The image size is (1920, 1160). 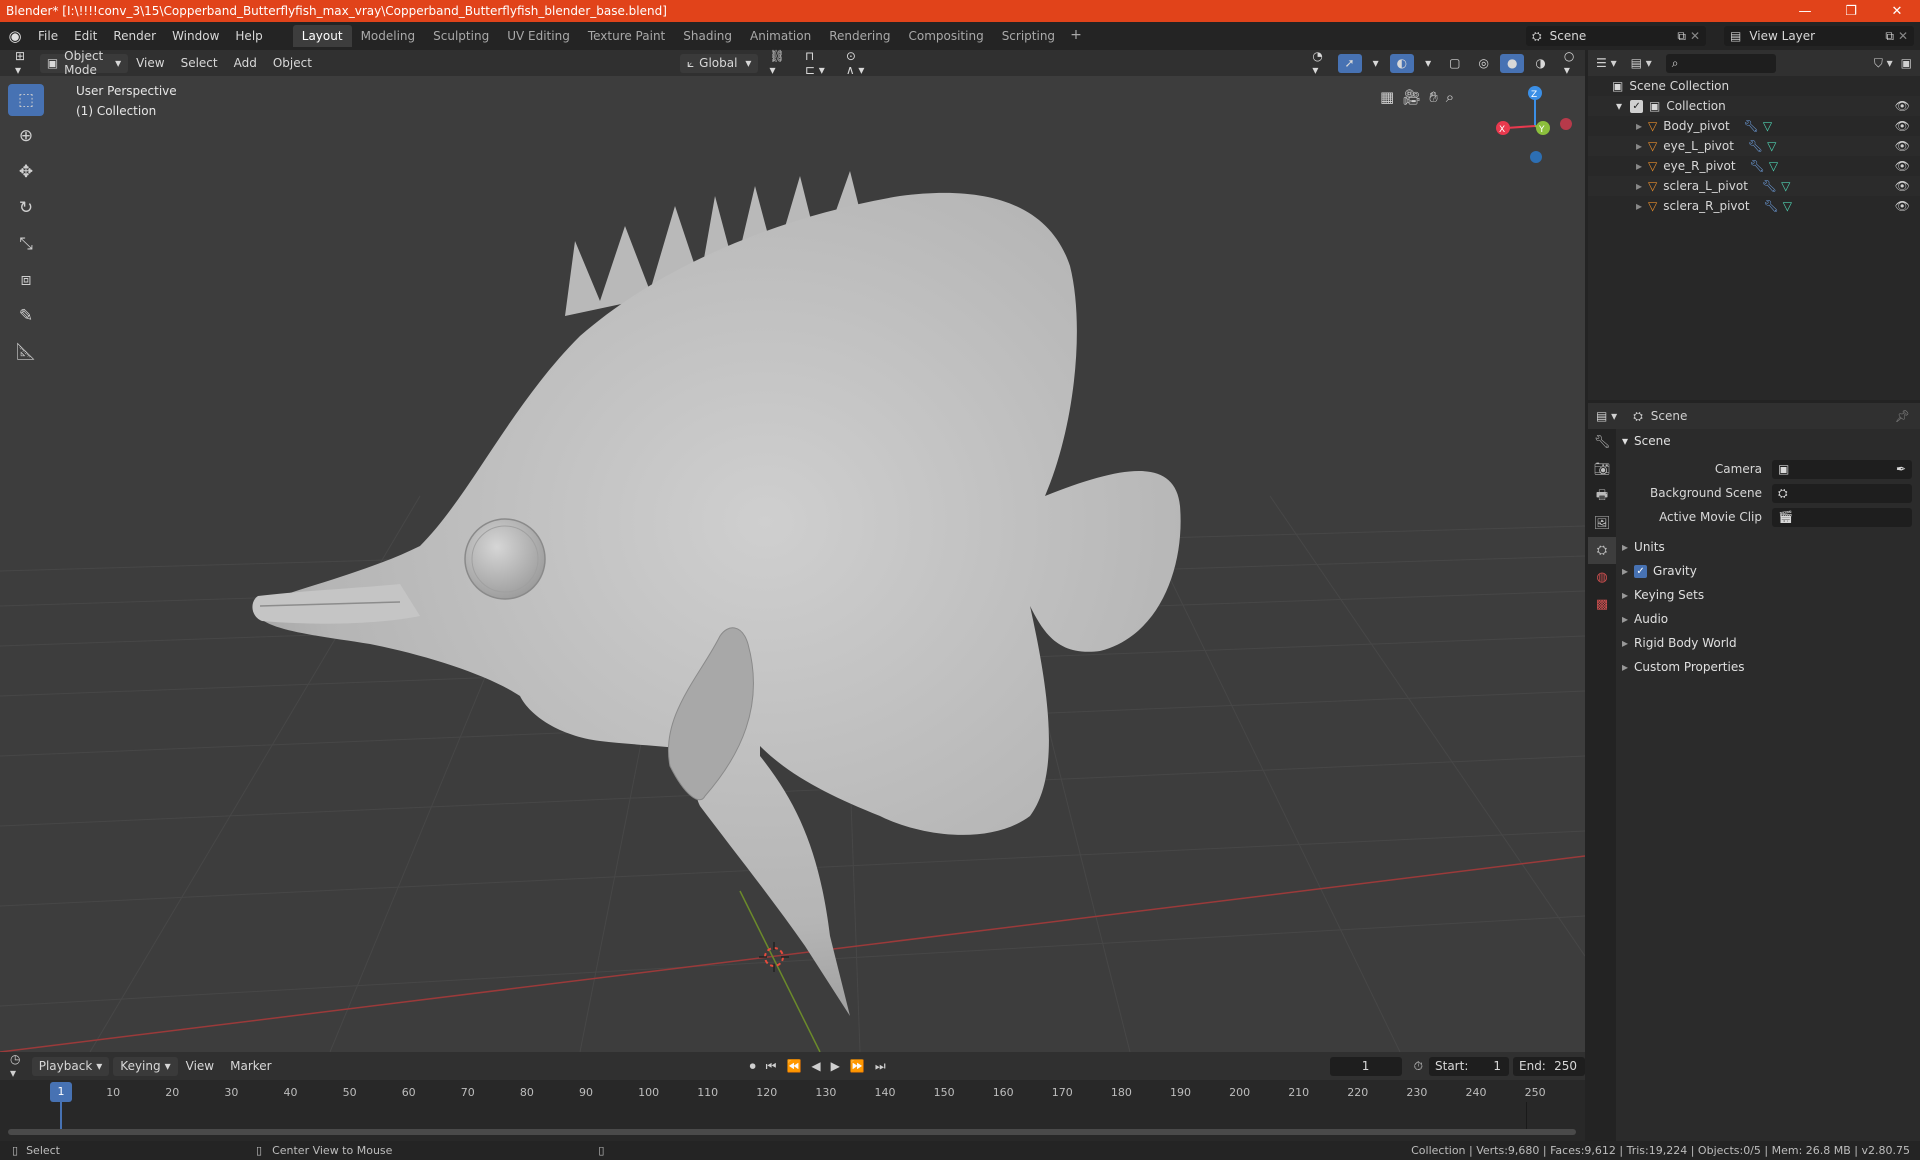 I want to click on viewport-menu-add: Add, so click(x=245, y=63).